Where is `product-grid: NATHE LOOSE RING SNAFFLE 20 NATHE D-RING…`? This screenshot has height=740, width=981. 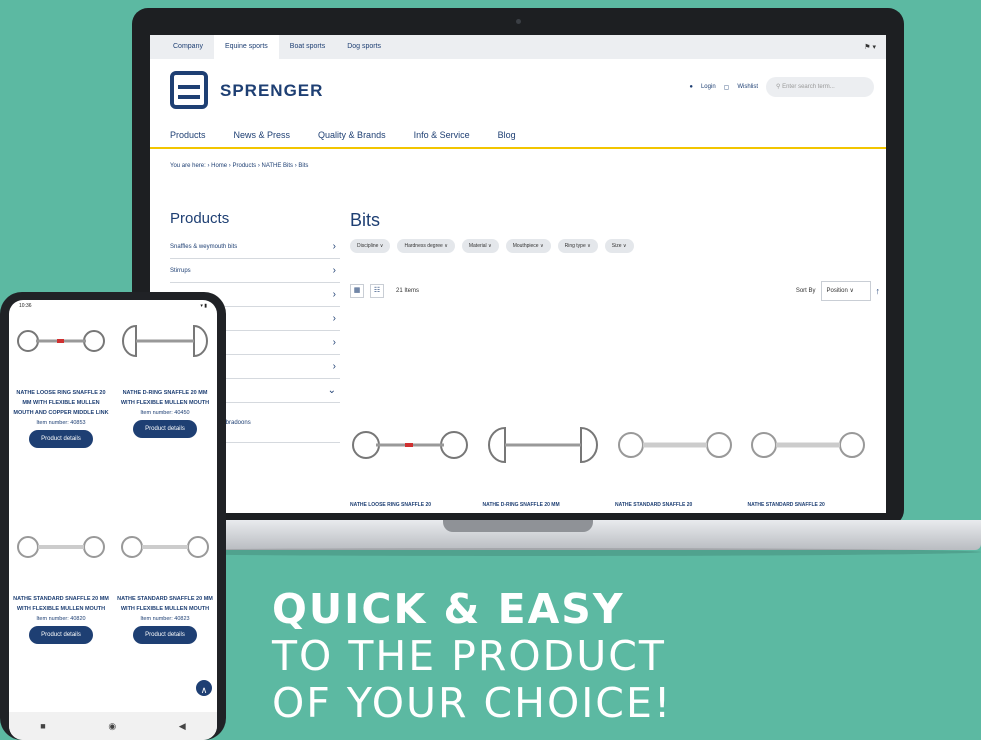 product-grid: NATHE LOOSE RING SNAFFLE 20 NATHE D-RING… is located at coordinates (615, 464).